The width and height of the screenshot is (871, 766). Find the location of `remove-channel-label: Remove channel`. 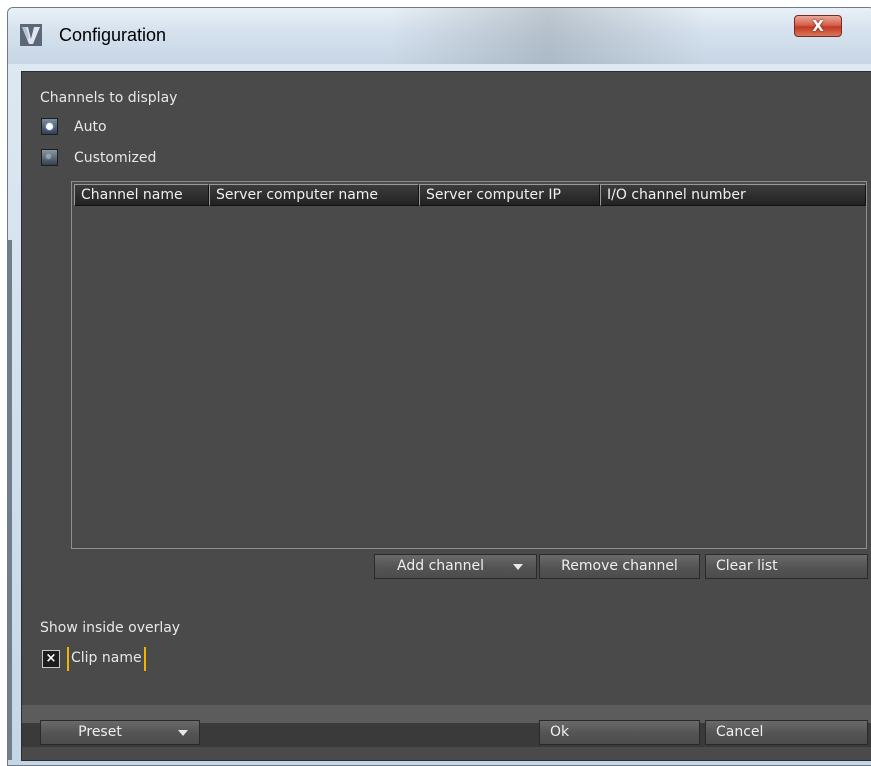

remove-channel-label: Remove channel is located at coordinates (619, 566).